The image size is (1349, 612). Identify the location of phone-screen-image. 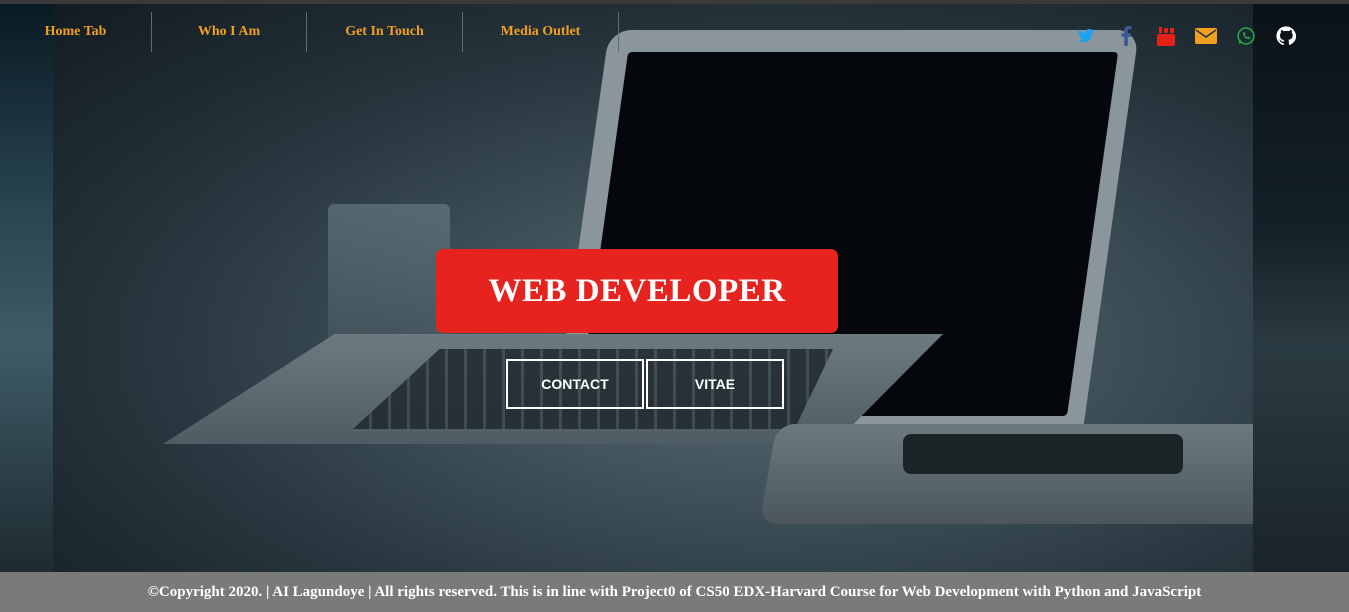
(1043, 454).